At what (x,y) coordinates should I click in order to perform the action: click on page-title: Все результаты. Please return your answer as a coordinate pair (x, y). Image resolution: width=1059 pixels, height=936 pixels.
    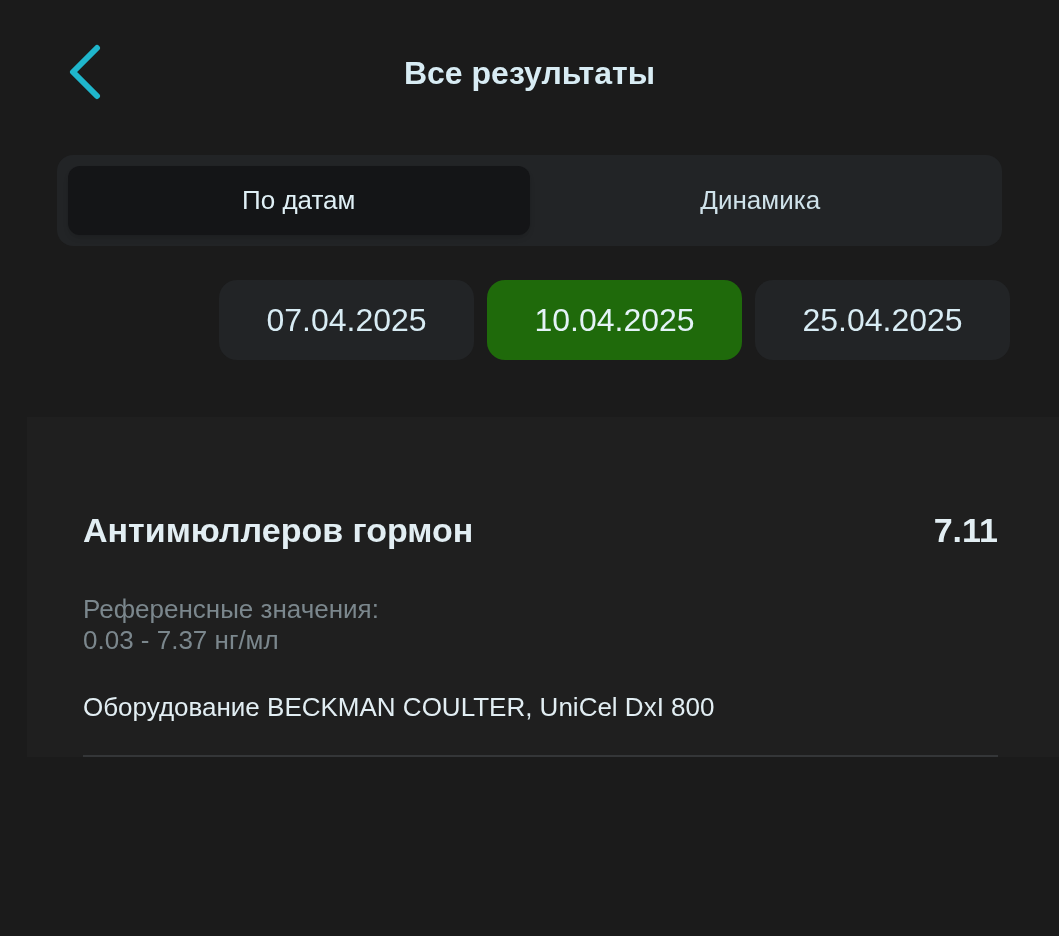
    Looking at the image, I should click on (529, 73).